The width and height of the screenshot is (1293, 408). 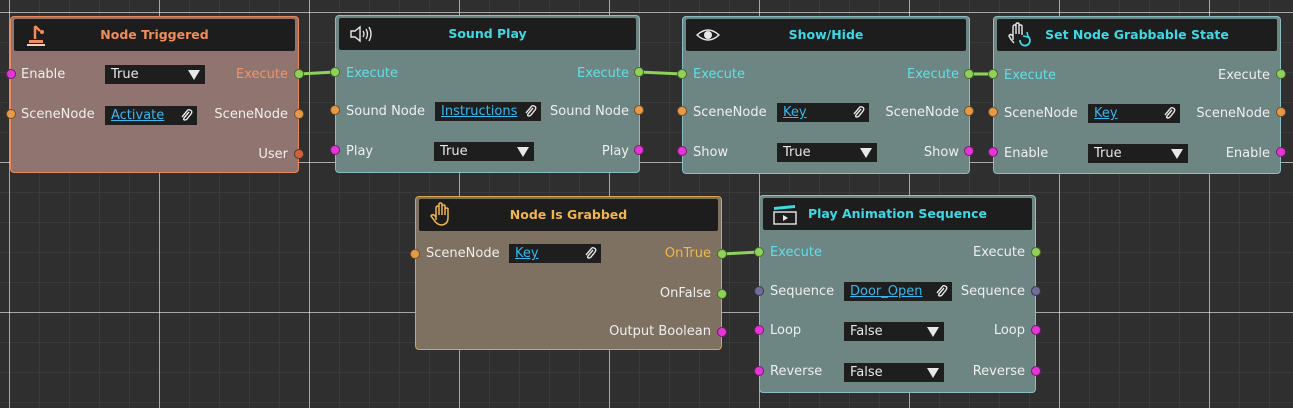 What do you see at coordinates (992, 291) in the screenshot?
I see `sequence-out-label: Sequence` at bounding box center [992, 291].